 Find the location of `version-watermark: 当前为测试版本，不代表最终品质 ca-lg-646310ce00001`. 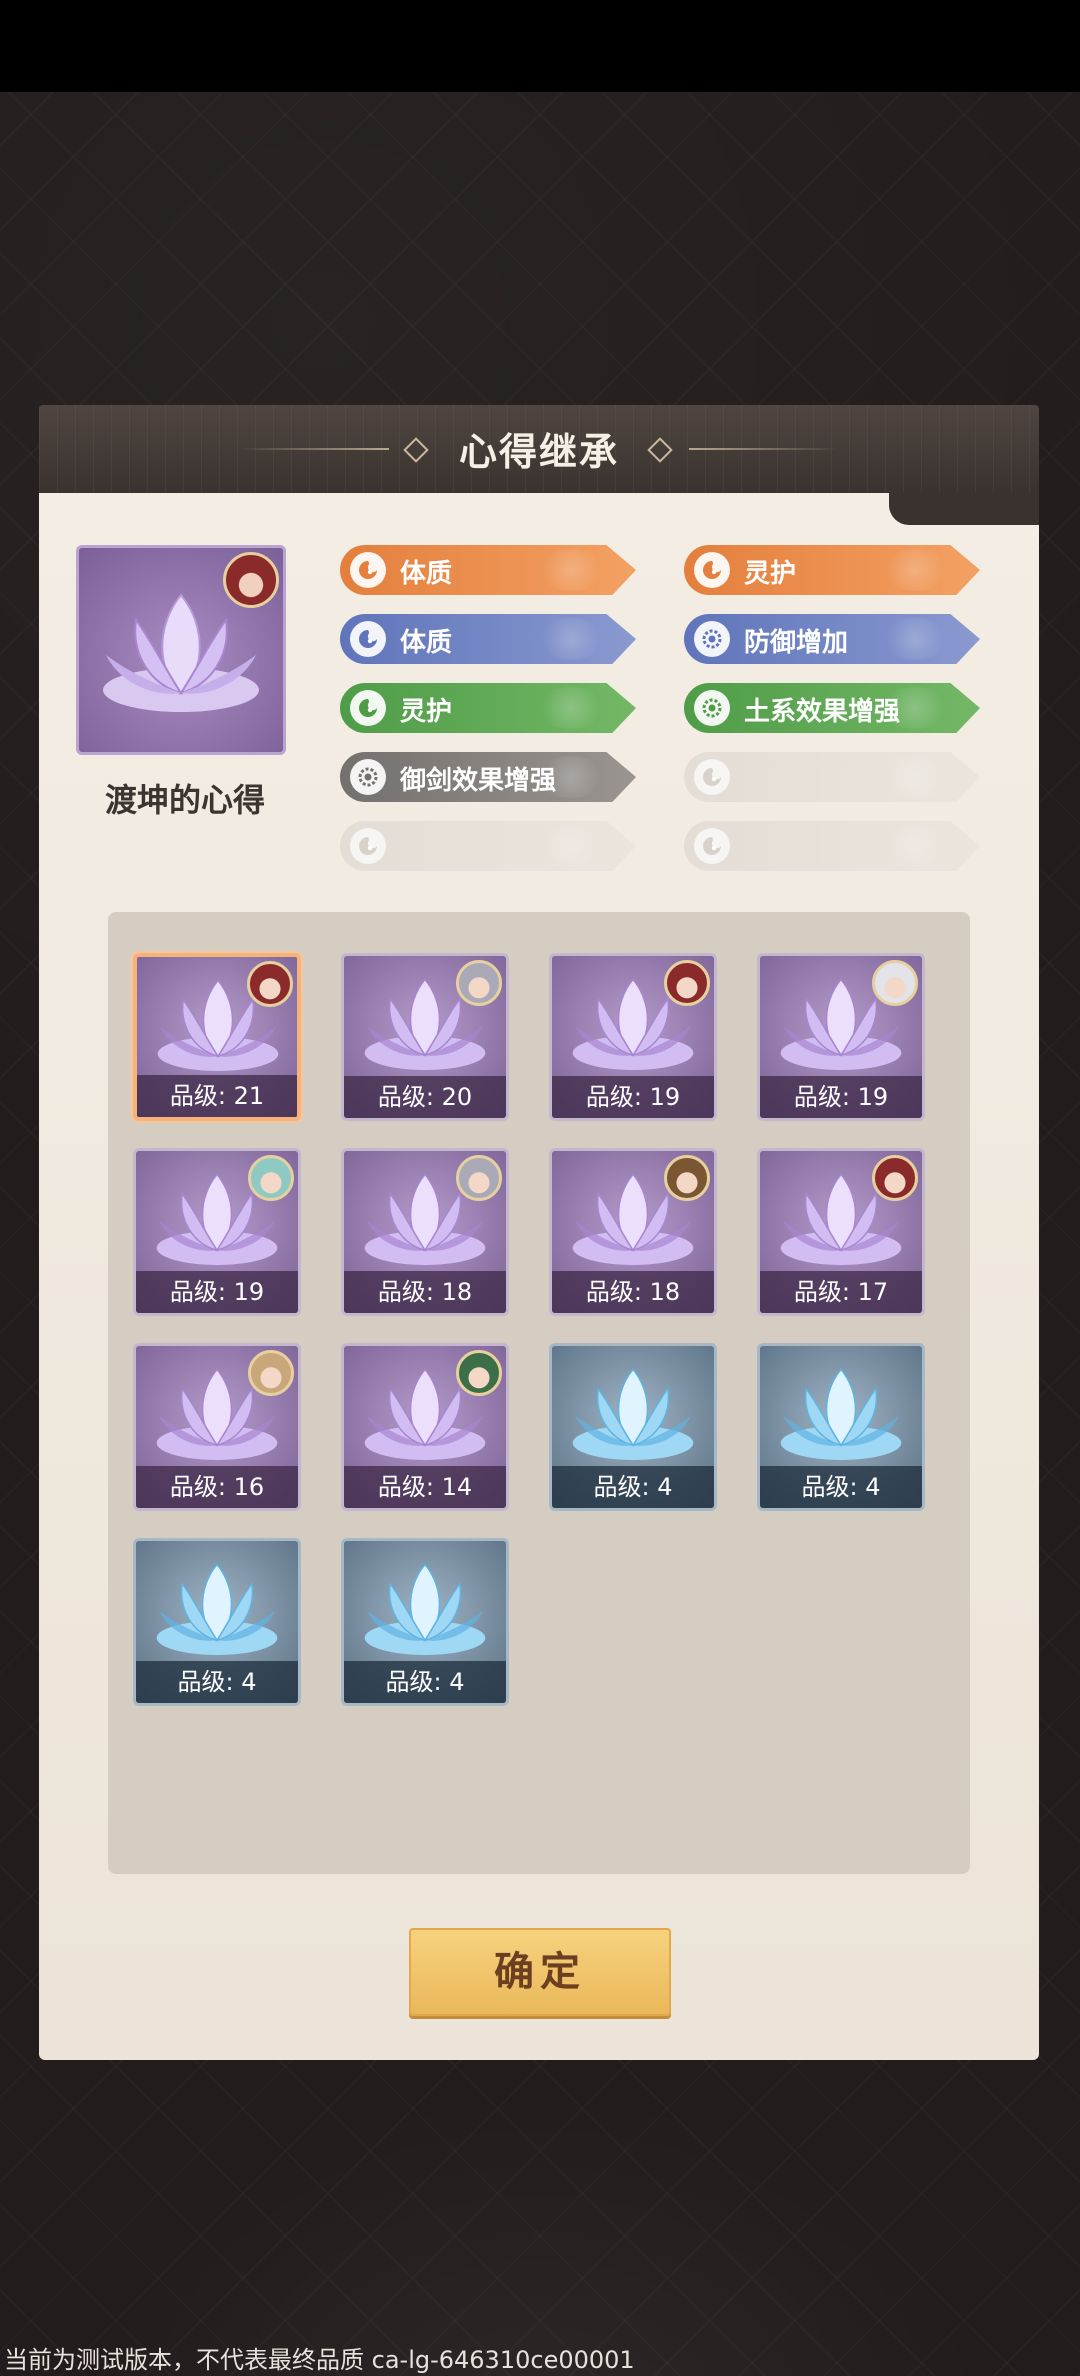

version-watermark: 当前为测试版本，不代表最终品质 ca-lg-646310ce00001 is located at coordinates (319, 2360).